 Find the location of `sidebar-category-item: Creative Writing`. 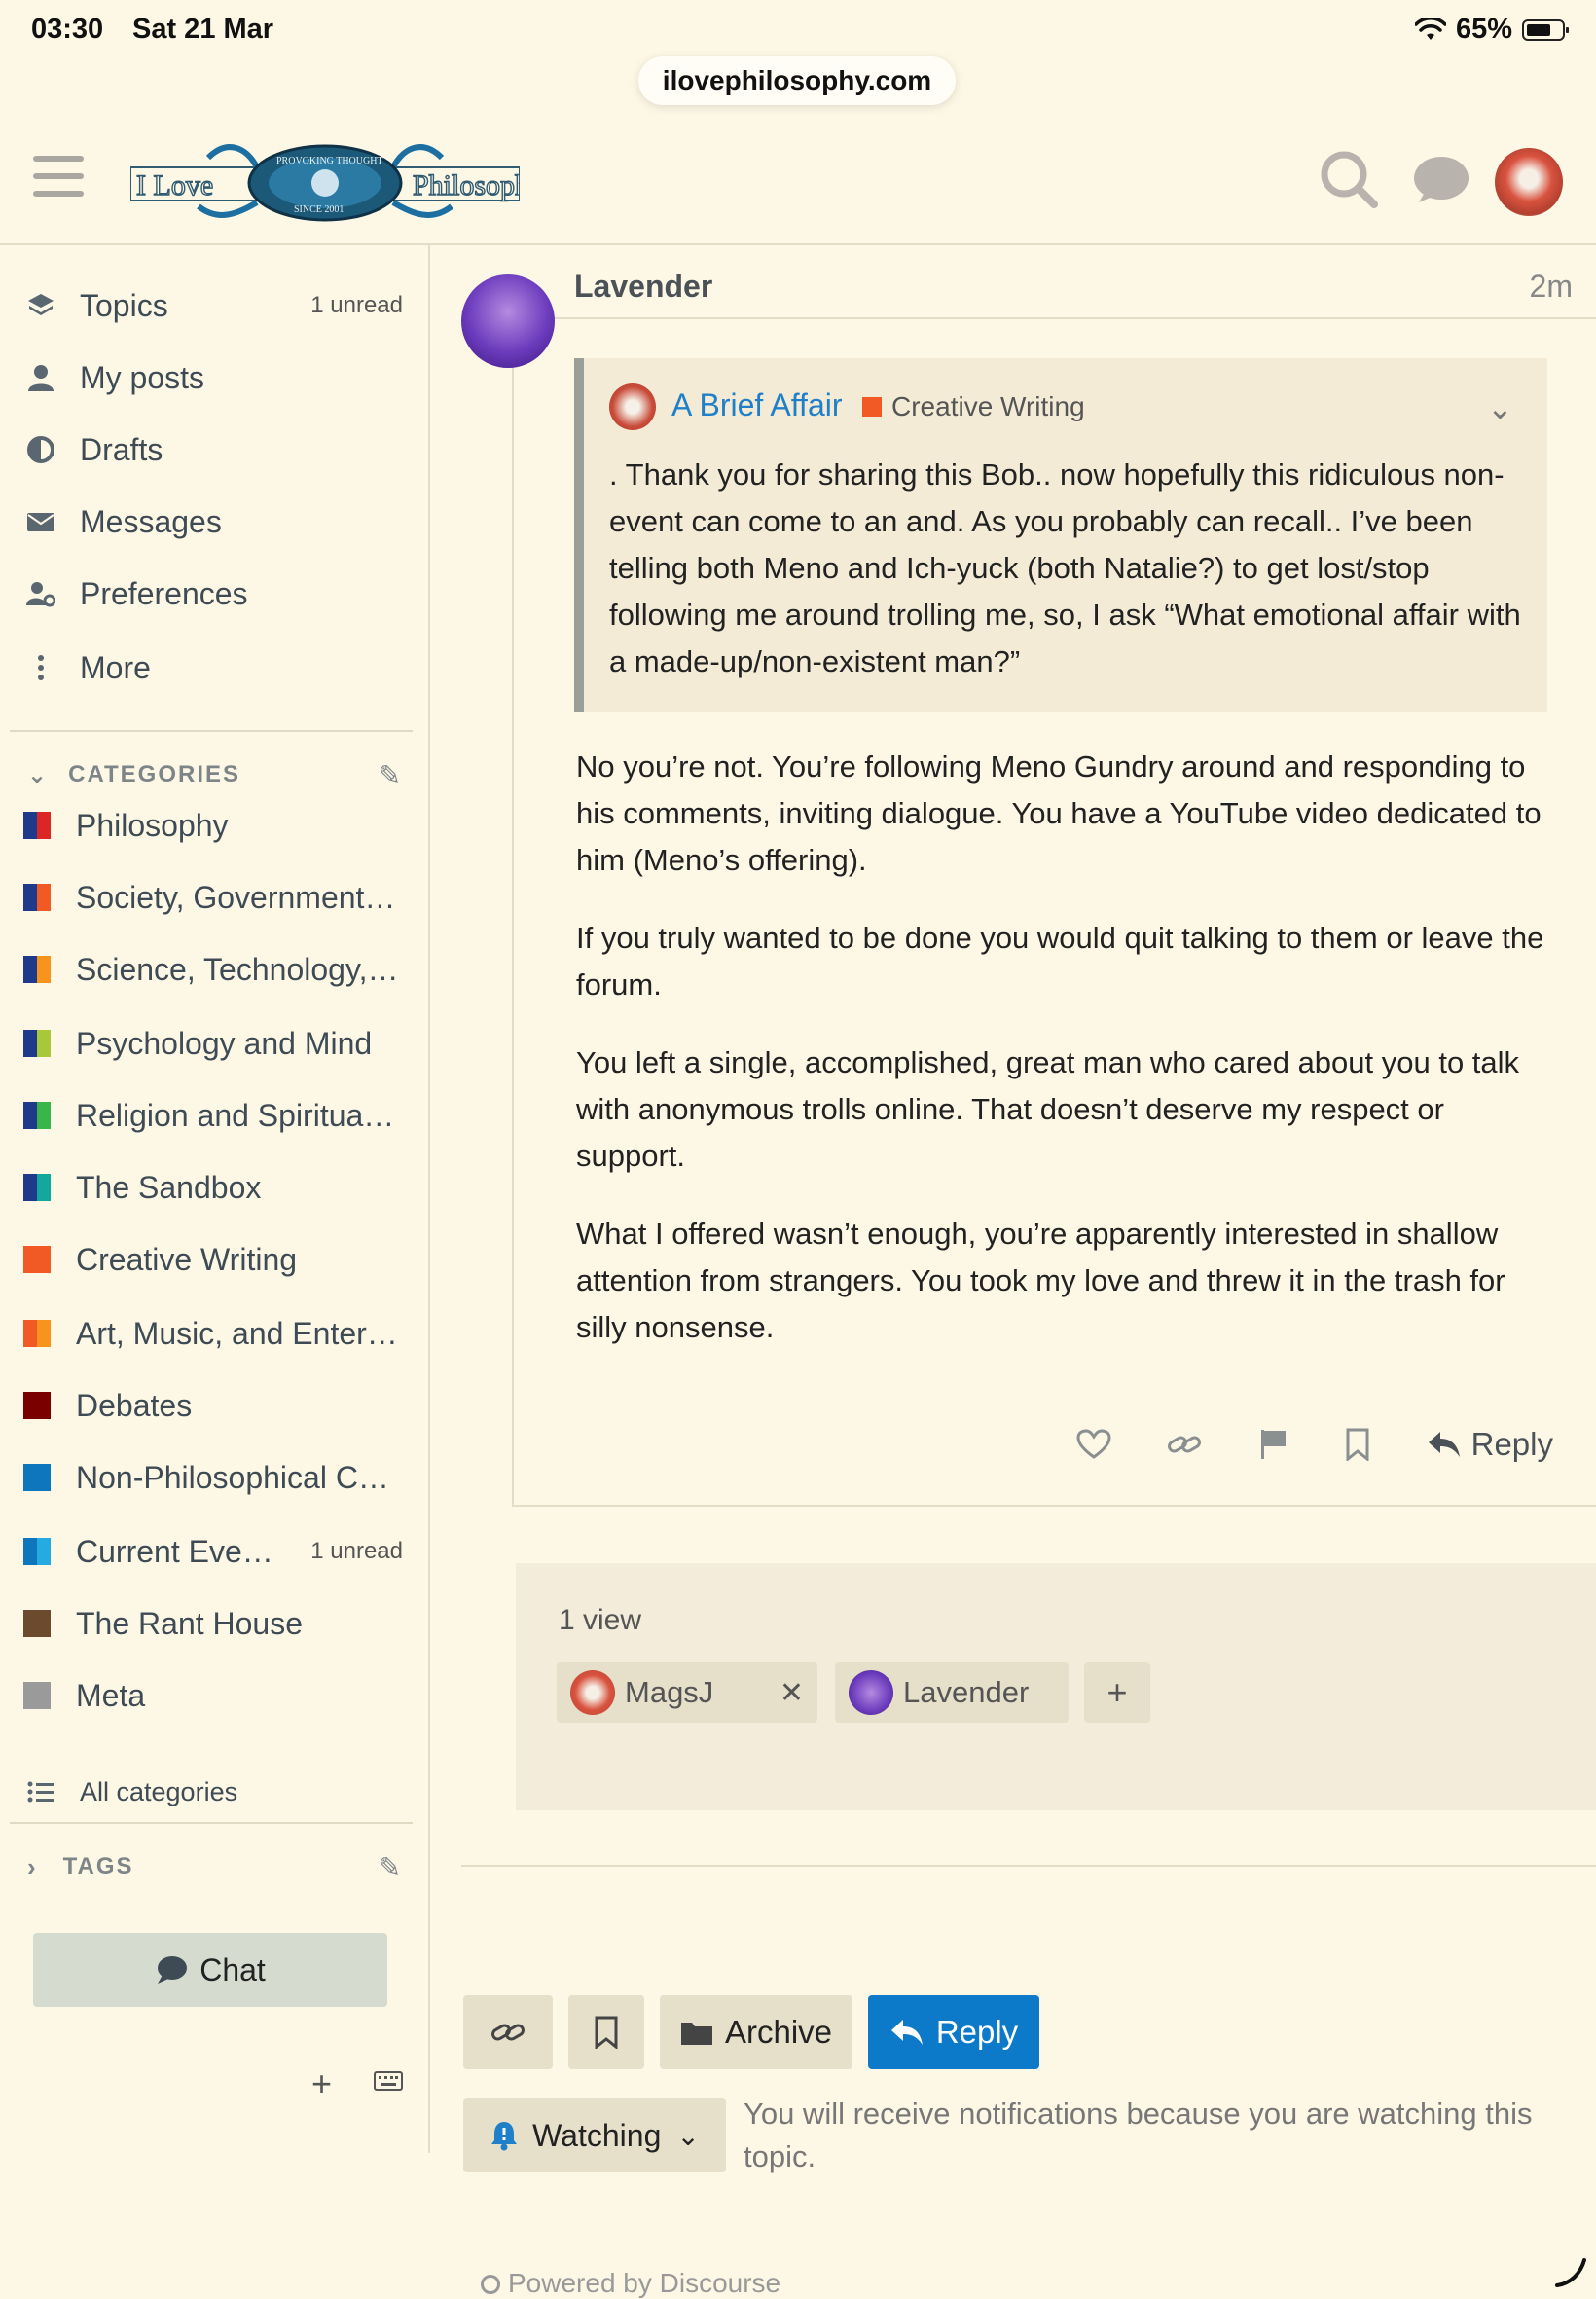

sidebar-category-item: Creative Writing is located at coordinates (213, 1260).